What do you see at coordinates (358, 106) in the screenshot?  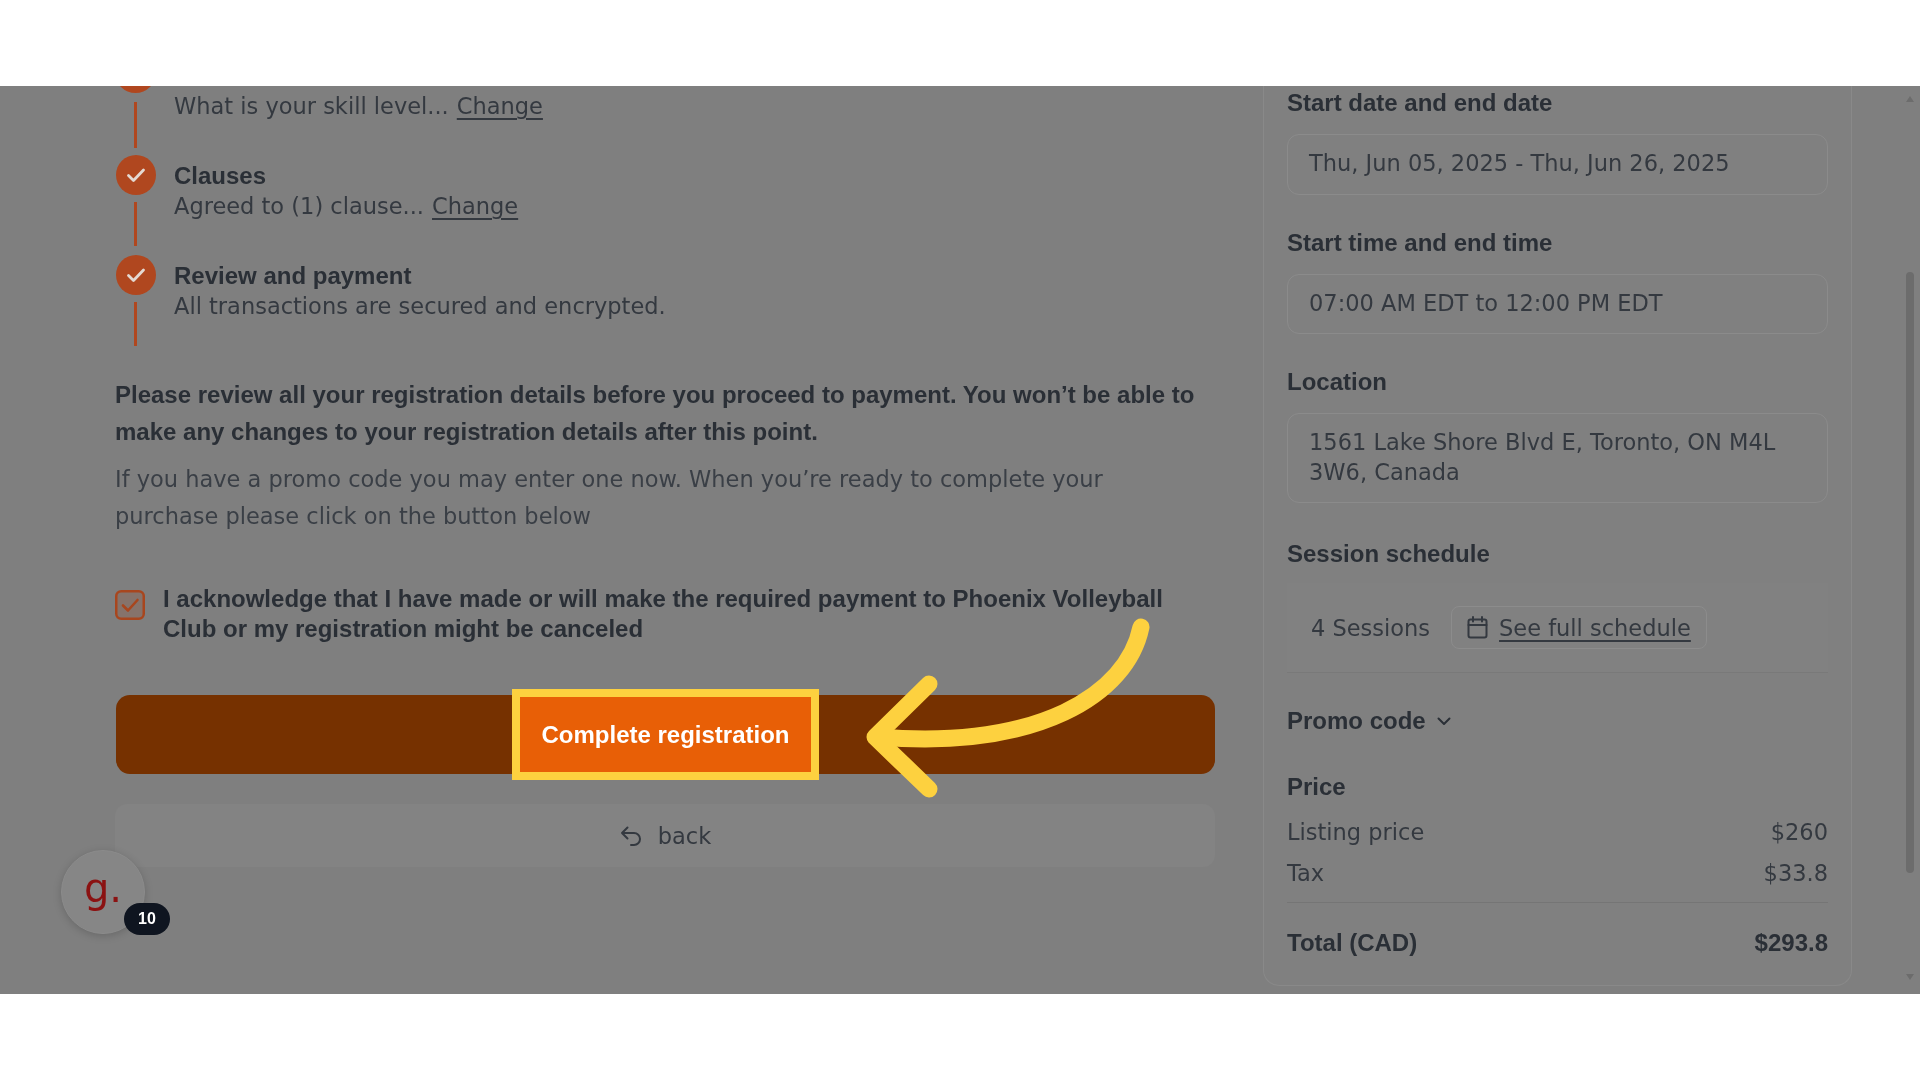 I see `step-description: What is your skill level... Change` at bounding box center [358, 106].